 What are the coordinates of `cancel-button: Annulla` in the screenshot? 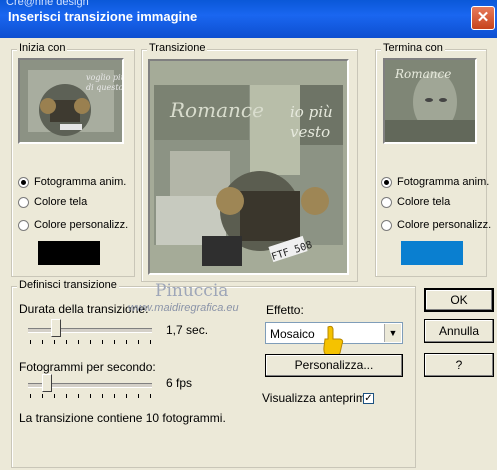 It's located at (459, 331).